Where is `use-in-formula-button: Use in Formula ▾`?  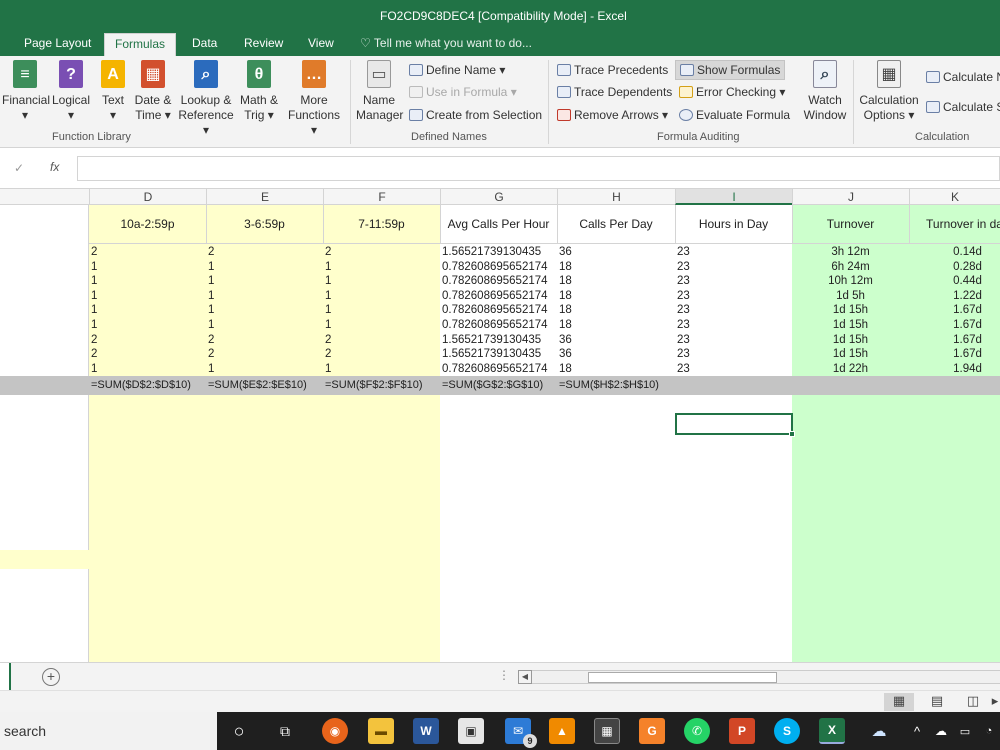 use-in-formula-button: Use in Formula ▾ is located at coordinates (463, 92).